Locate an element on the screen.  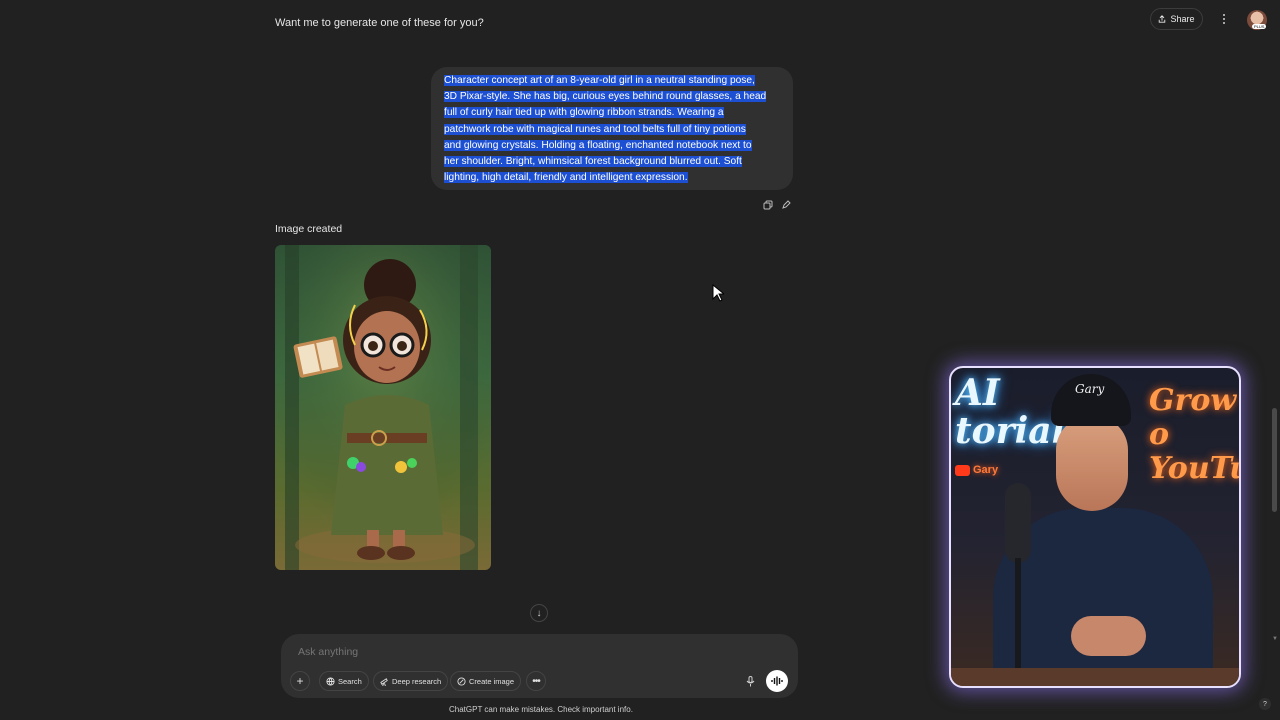
search-tool-button: Search is located at coordinates (344, 681).